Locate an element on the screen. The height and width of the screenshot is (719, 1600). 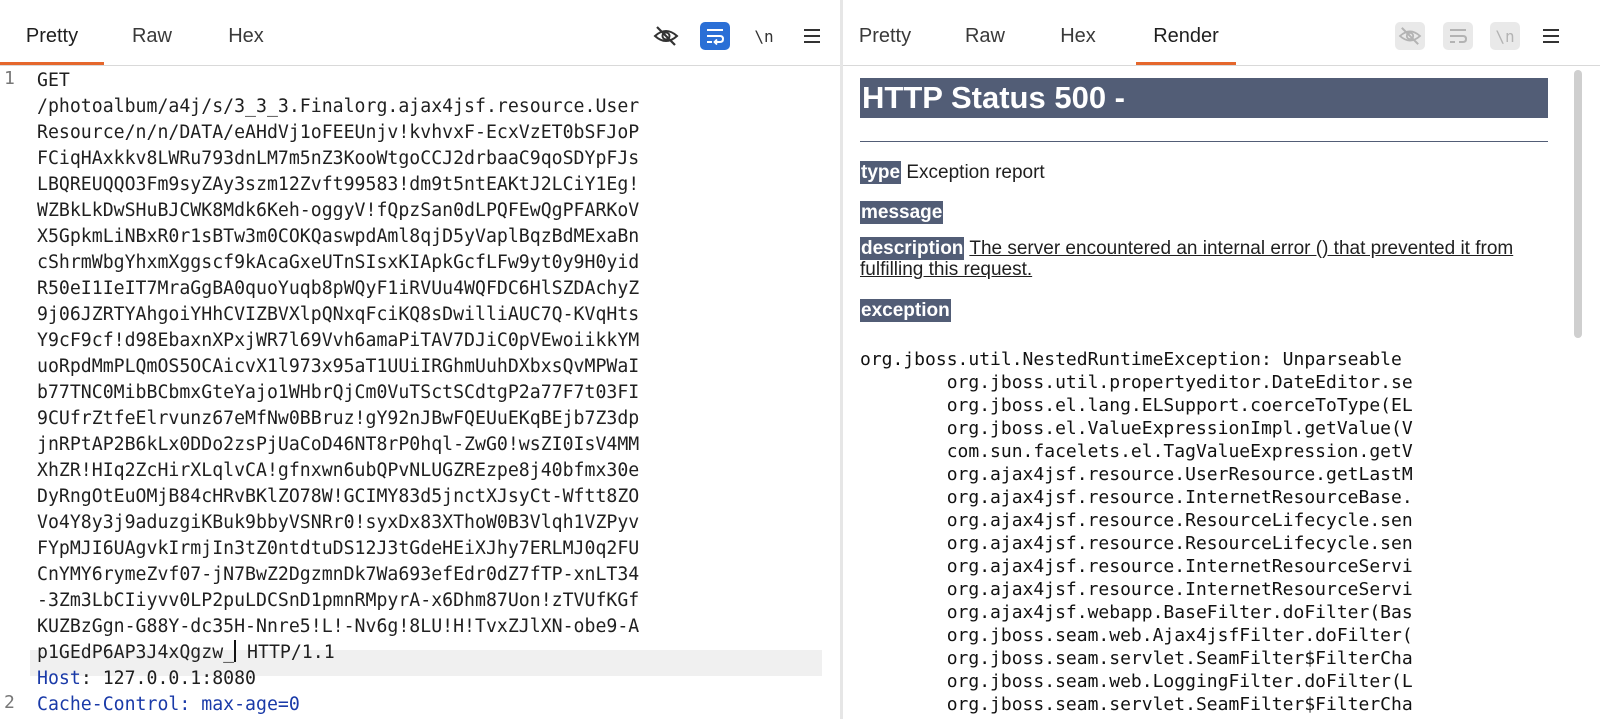
request-tab-hex: Hex is located at coordinates (246, 32).